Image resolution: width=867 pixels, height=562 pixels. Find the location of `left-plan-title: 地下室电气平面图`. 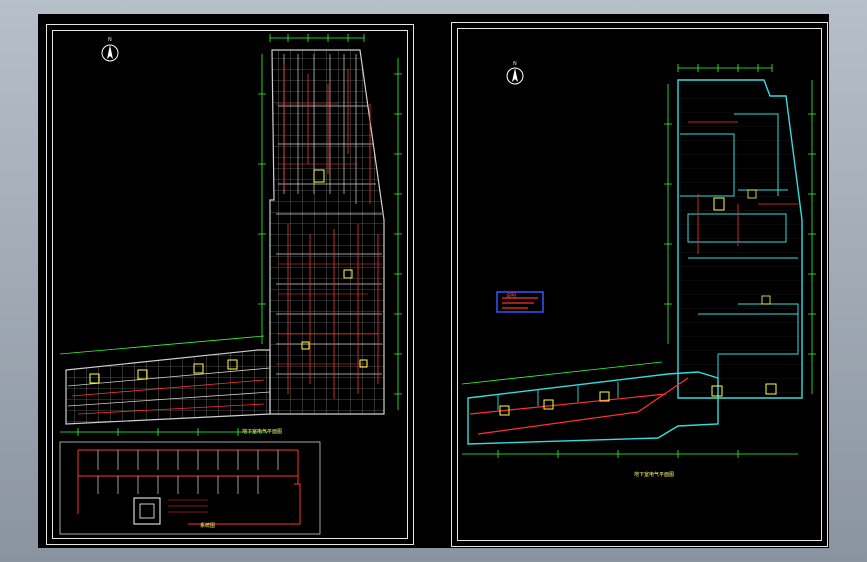

left-plan-title: 地下室电气平面图 is located at coordinates (262, 432).